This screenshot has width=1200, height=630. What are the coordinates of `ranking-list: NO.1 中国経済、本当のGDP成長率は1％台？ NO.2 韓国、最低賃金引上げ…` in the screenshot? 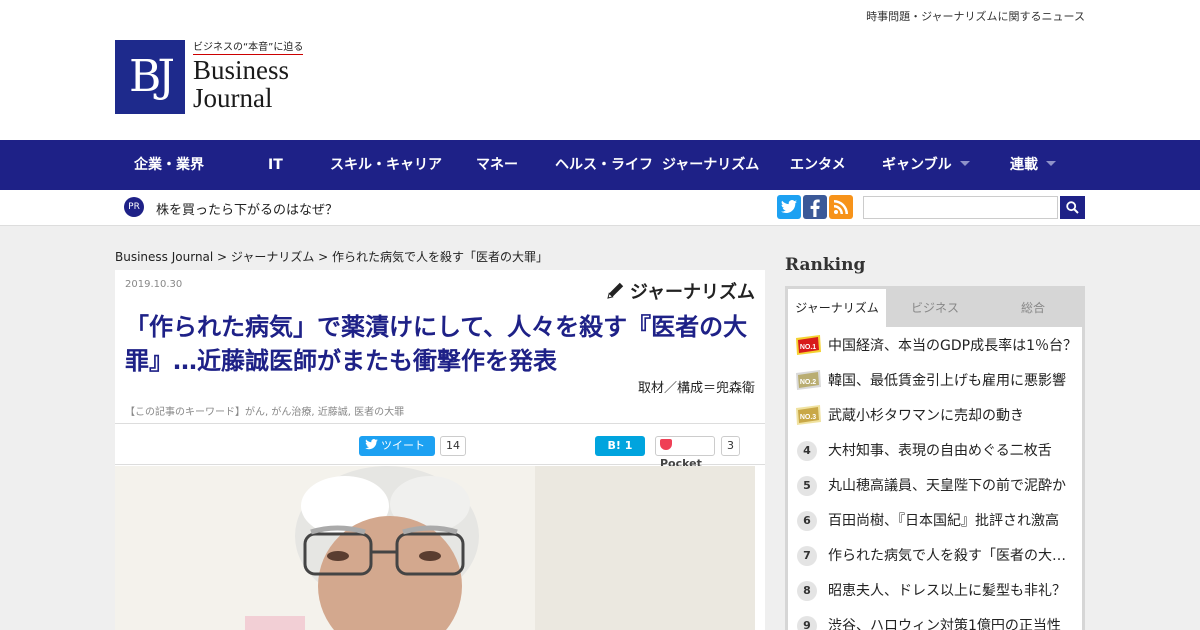 It's located at (935, 478).